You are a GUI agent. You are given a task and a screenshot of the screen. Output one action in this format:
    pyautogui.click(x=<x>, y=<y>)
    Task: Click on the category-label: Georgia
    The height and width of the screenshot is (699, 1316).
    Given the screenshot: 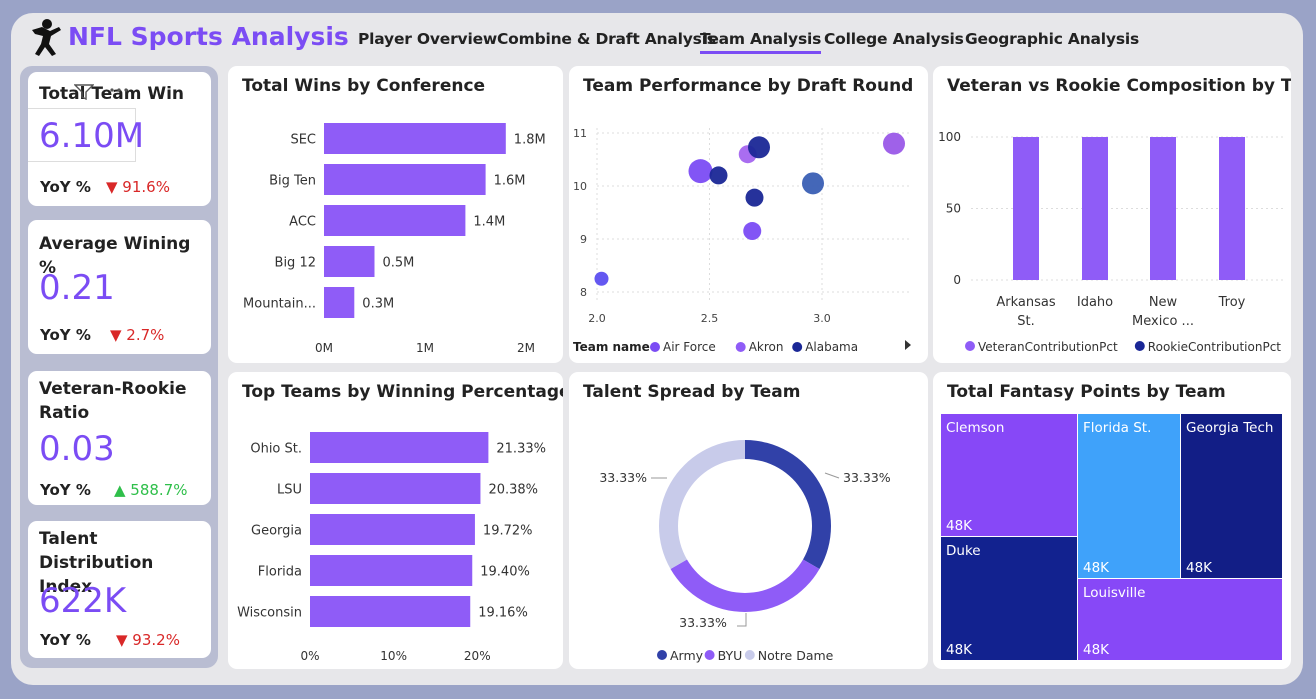 What is the action you would take?
    pyautogui.click(x=276, y=531)
    